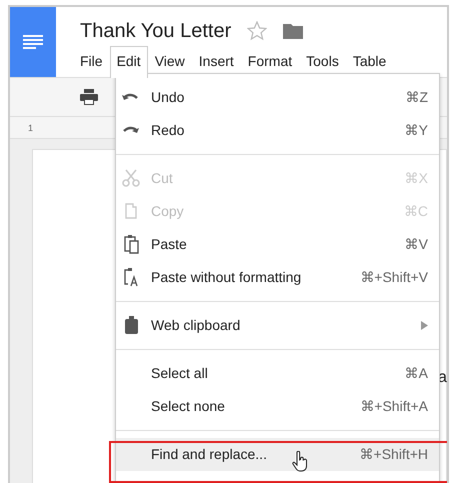 This screenshot has width=451, height=483. What do you see at coordinates (257, 30) in the screenshot?
I see `star-icon` at bounding box center [257, 30].